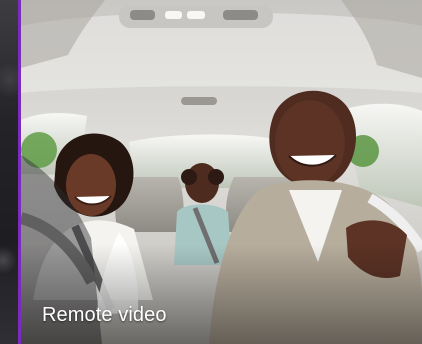 The width and height of the screenshot is (422, 344). Describe the element at coordinates (173, 15) in the screenshot. I see `overhead-button-center` at that location.